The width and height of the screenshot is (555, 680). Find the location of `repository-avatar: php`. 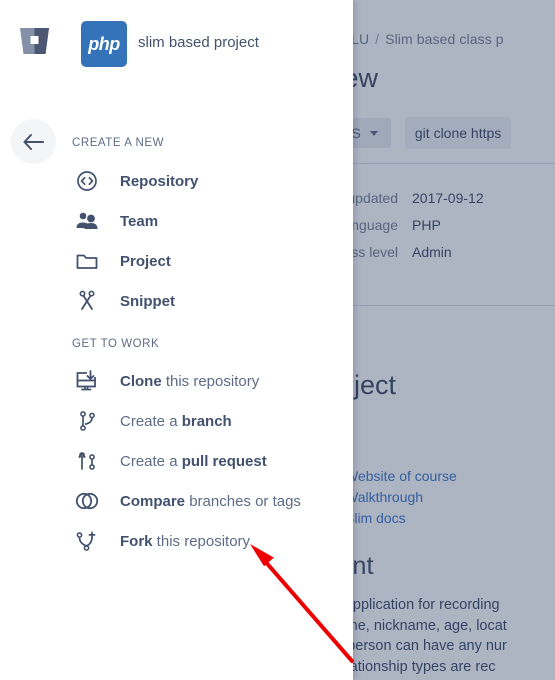

repository-avatar: php is located at coordinates (104, 44).